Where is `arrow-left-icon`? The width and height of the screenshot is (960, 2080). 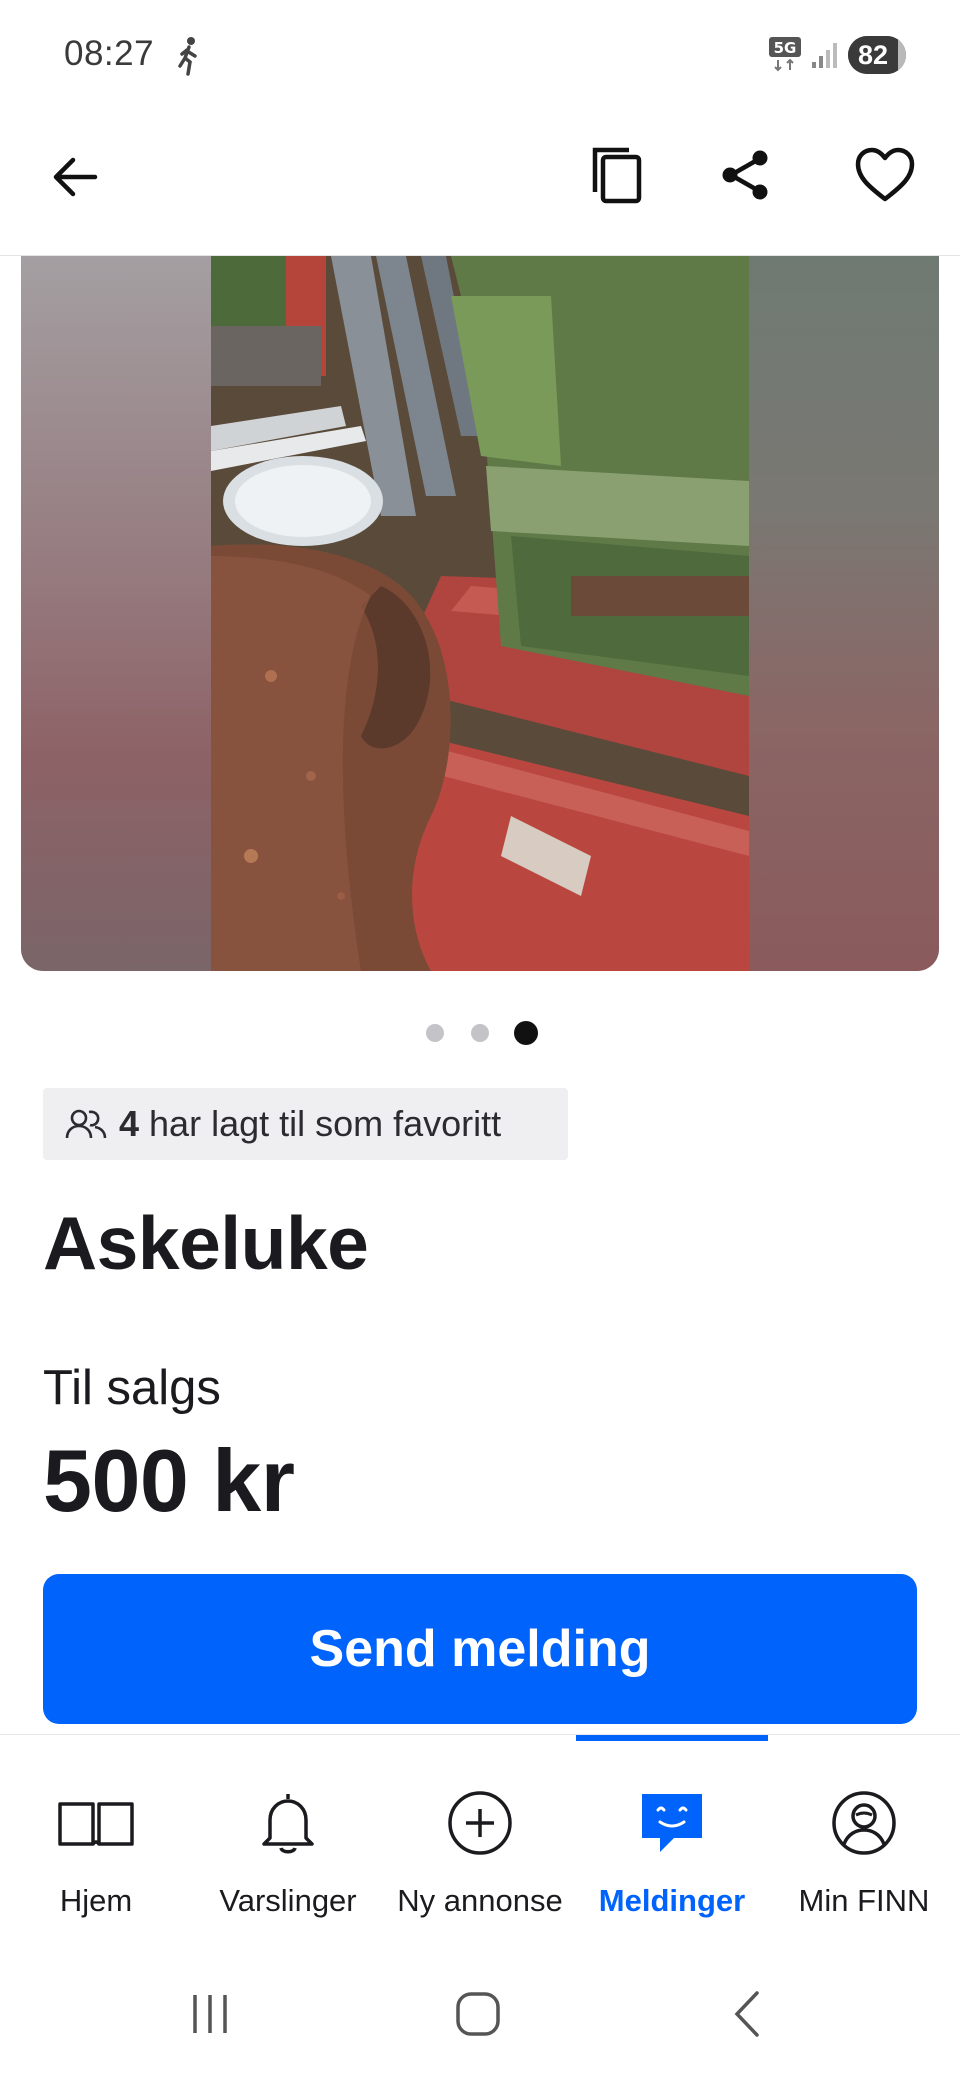 arrow-left-icon is located at coordinates (75, 177).